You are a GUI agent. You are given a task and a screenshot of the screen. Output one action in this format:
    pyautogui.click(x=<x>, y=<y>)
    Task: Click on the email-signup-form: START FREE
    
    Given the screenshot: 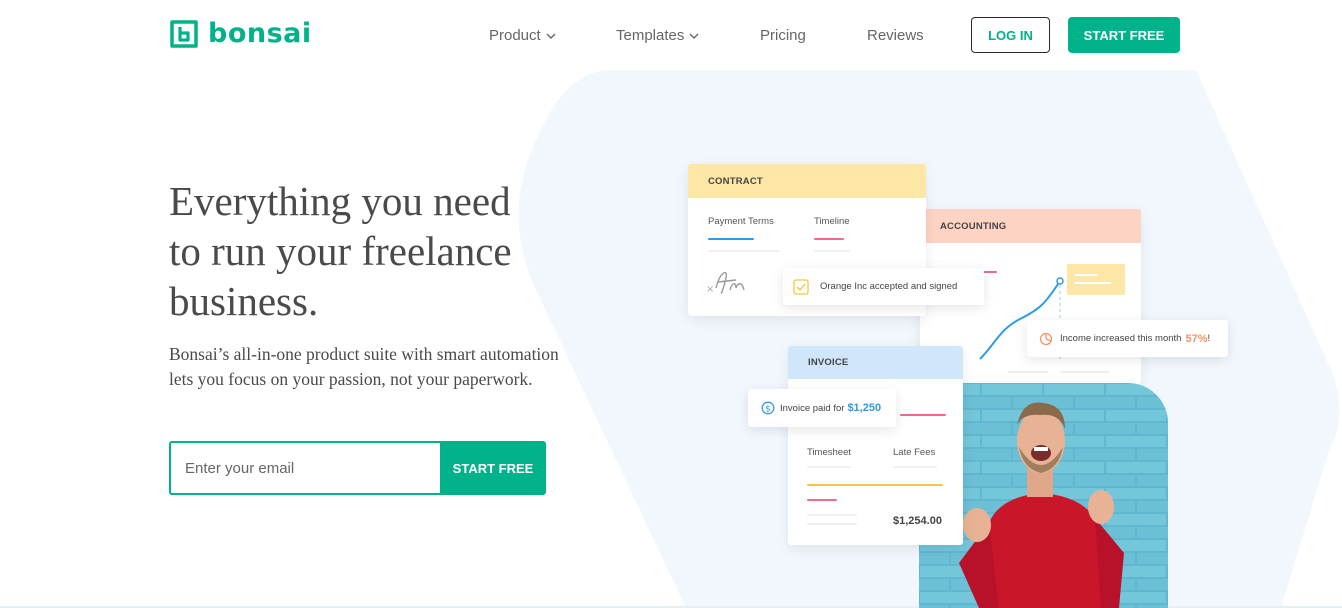 What is the action you would take?
    pyautogui.click(x=357, y=468)
    